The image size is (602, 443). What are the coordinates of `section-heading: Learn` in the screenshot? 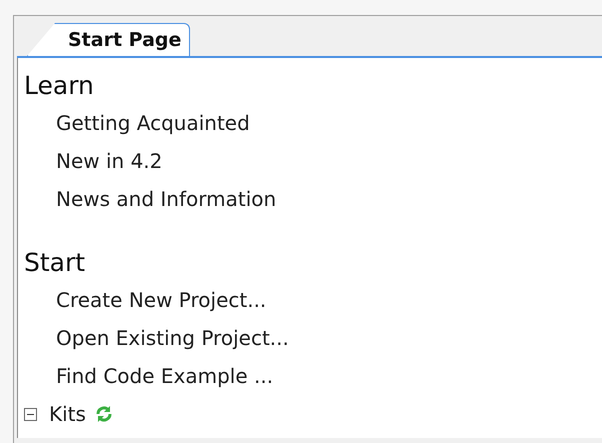 It's located at (59, 86).